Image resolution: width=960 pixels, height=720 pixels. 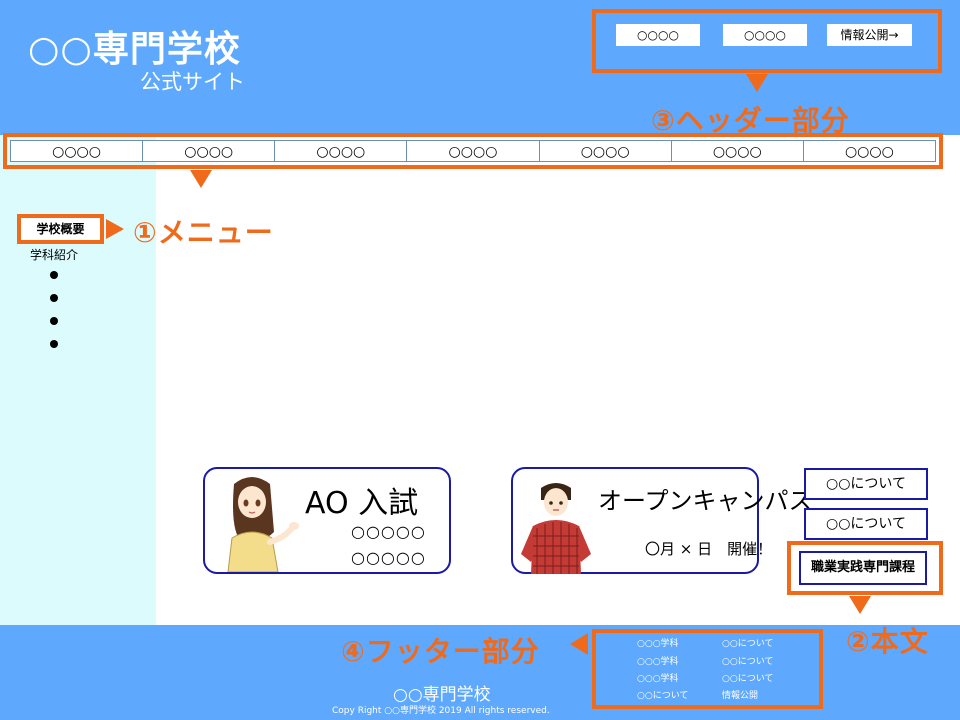 I want to click on header-arrow, so click(x=757, y=83).